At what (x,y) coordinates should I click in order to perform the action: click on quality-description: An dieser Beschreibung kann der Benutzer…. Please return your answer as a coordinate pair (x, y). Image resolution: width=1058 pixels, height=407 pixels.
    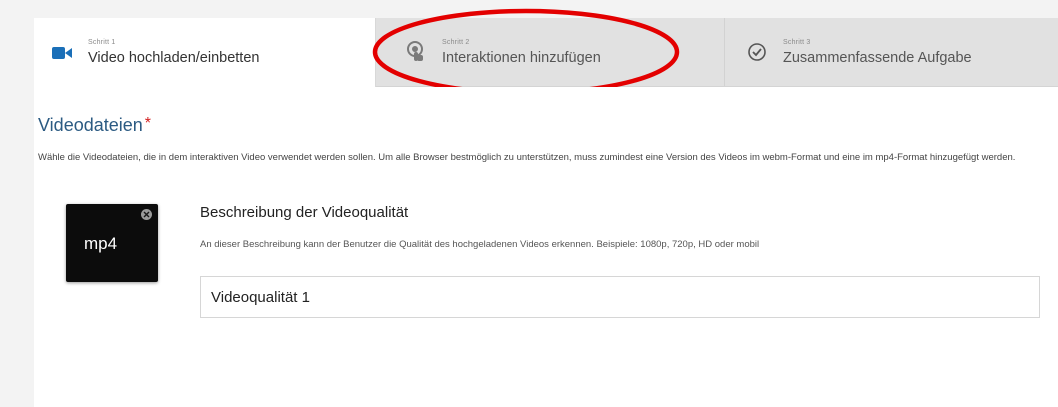
    Looking at the image, I should click on (480, 244).